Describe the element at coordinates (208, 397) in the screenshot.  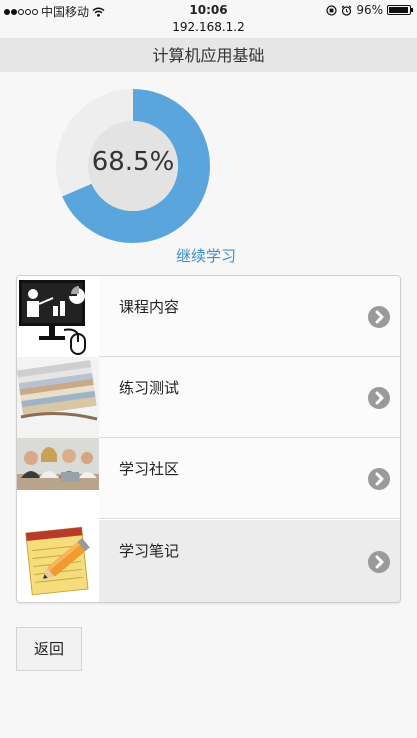
I see `menu-item-practice-test: 练习测试` at that location.